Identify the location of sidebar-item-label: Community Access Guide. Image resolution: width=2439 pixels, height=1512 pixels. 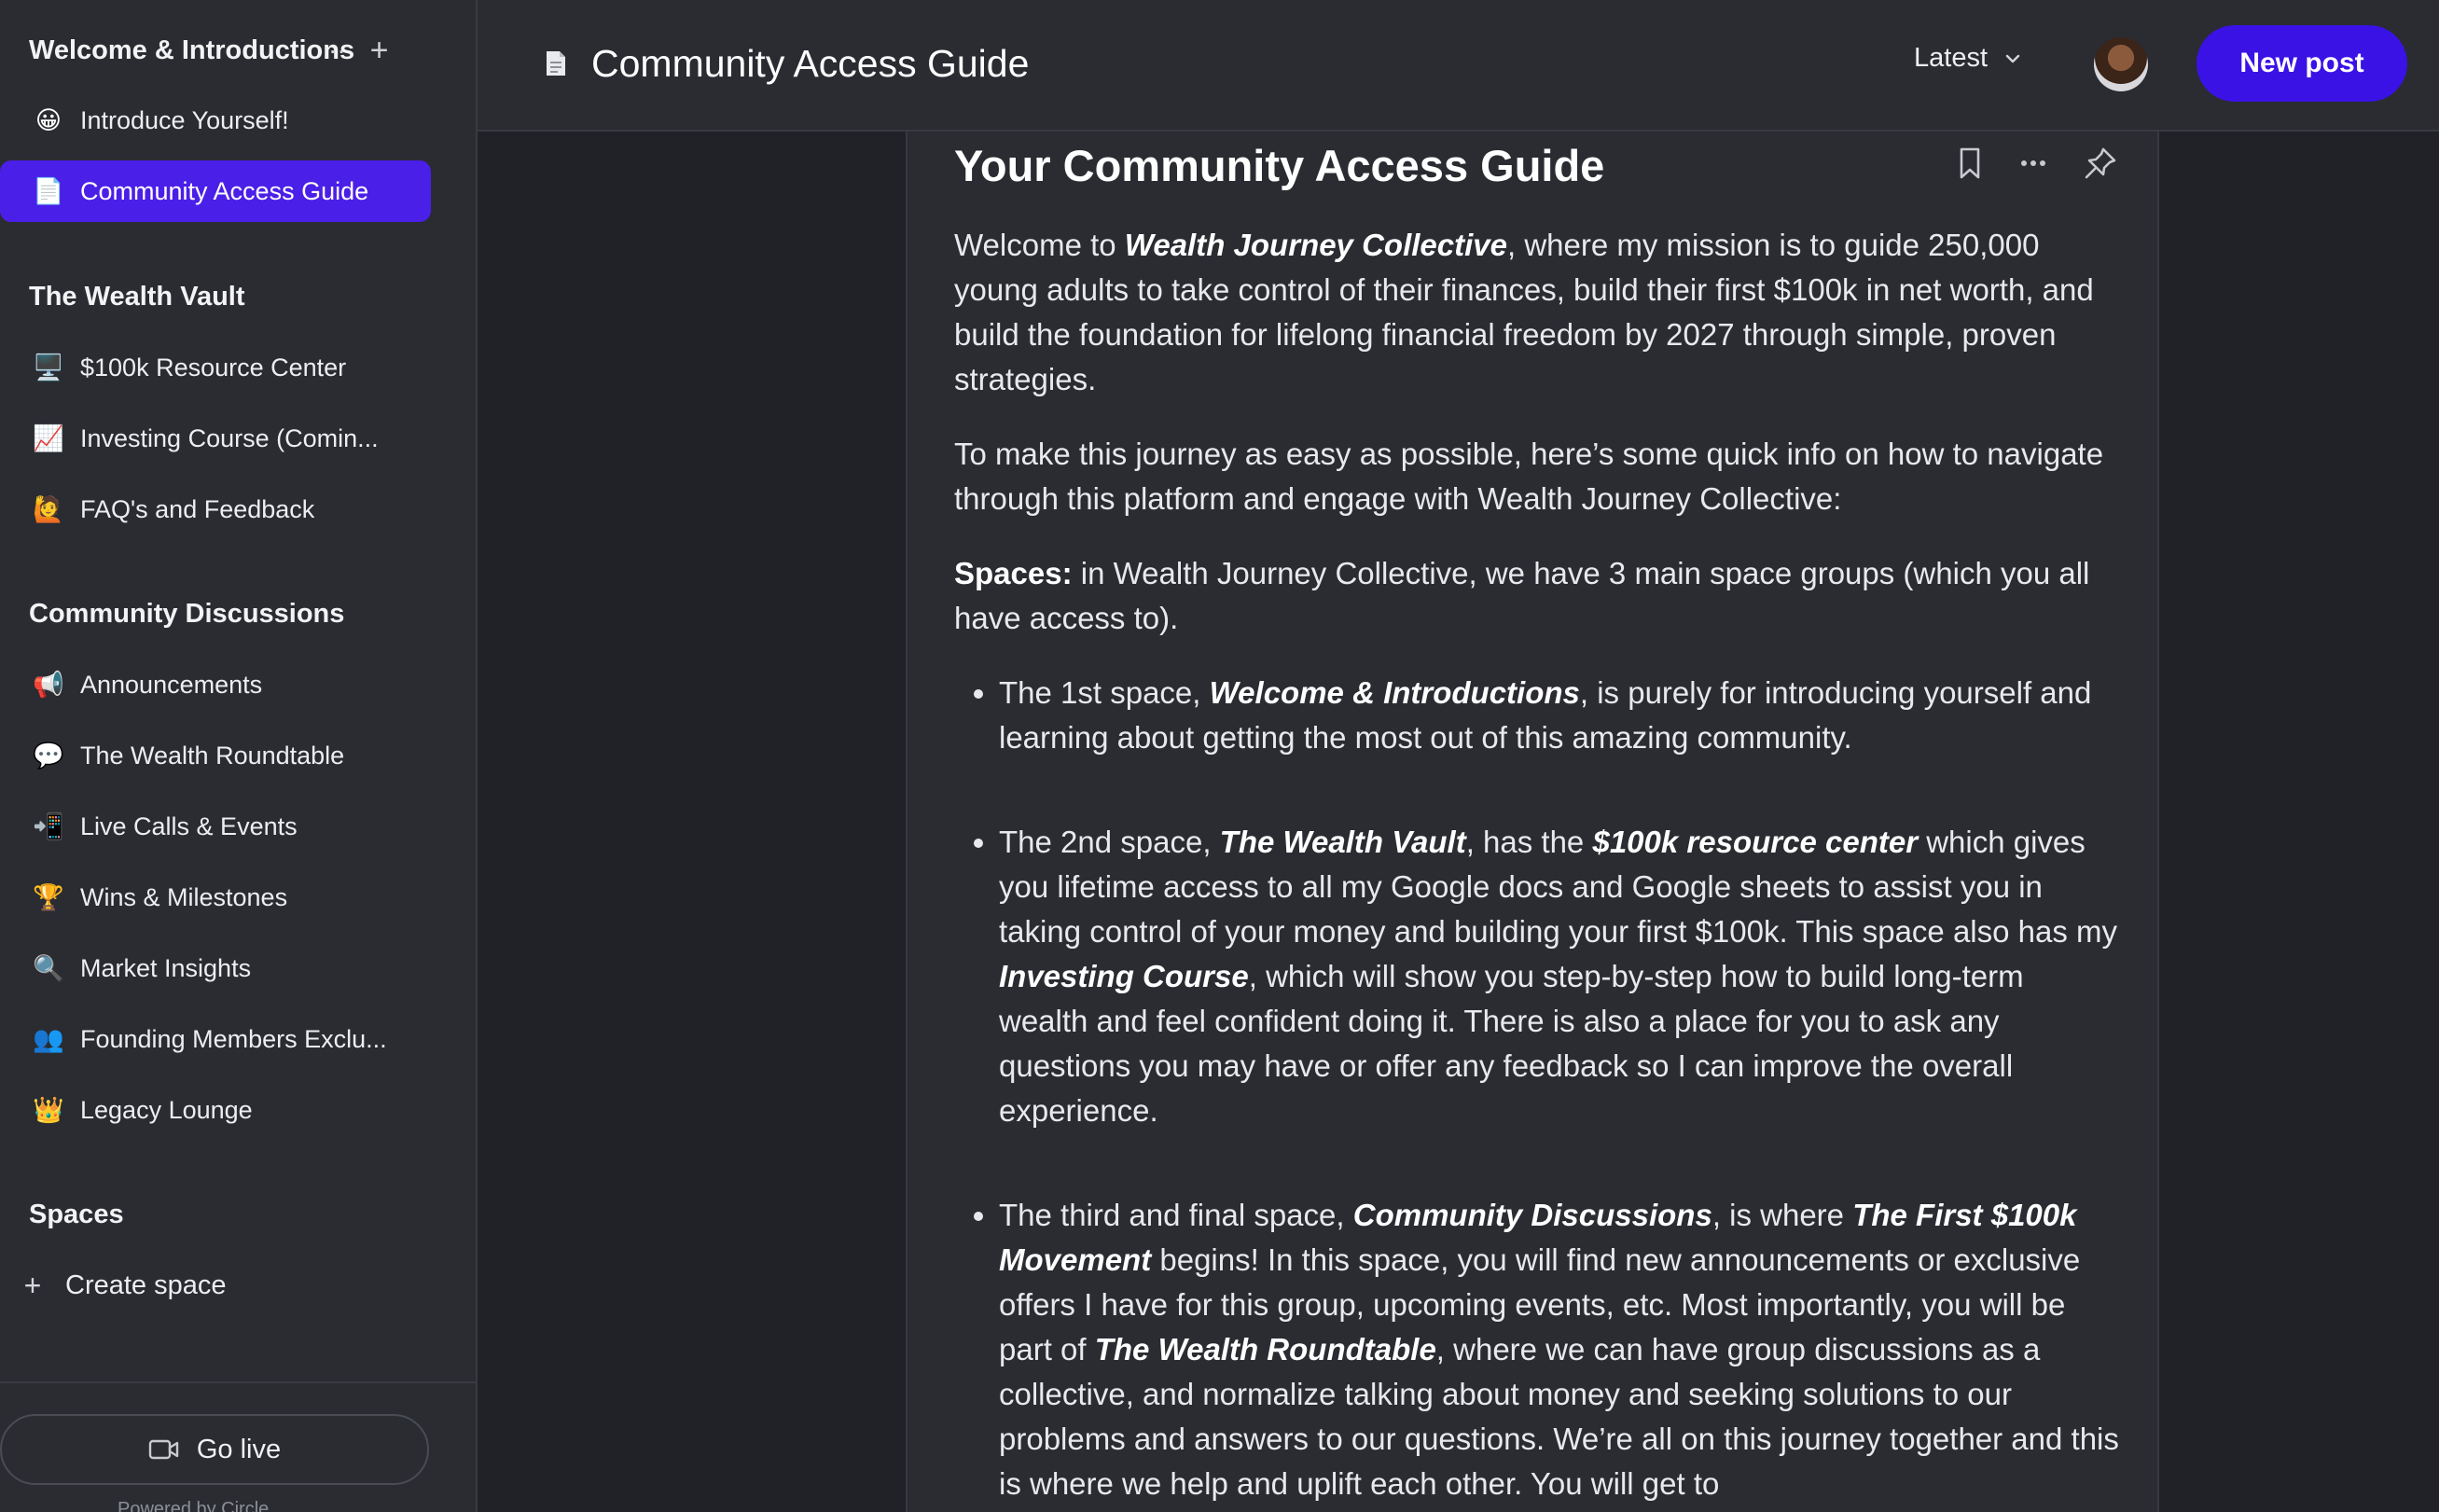
(224, 191).